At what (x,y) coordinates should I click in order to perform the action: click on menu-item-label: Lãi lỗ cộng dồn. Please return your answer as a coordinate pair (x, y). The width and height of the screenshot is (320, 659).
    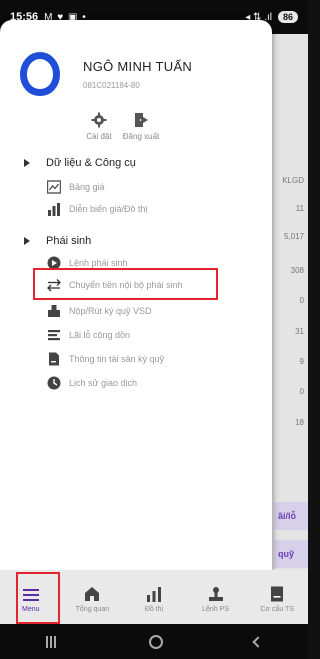
    Looking at the image, I should click on (100, 335).